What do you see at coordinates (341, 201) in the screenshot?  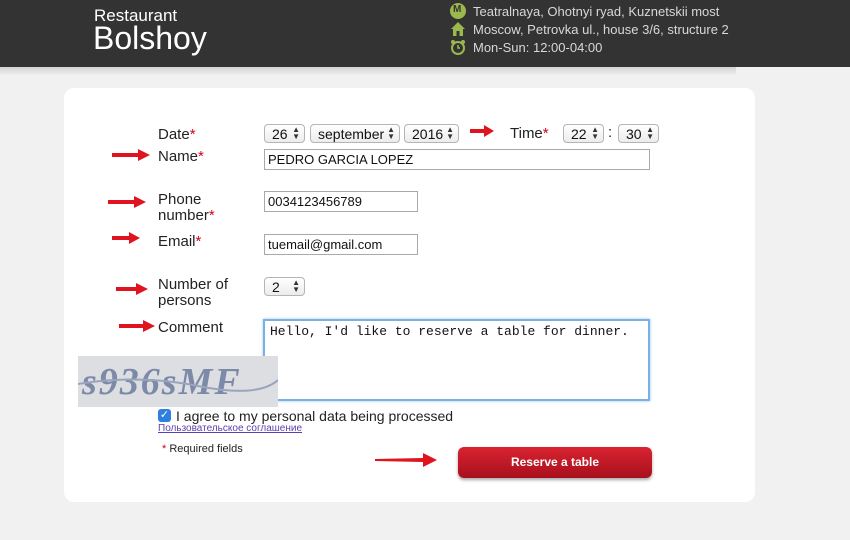 I see `phone-input: 0034123456789` at bounding box center [341, 201].